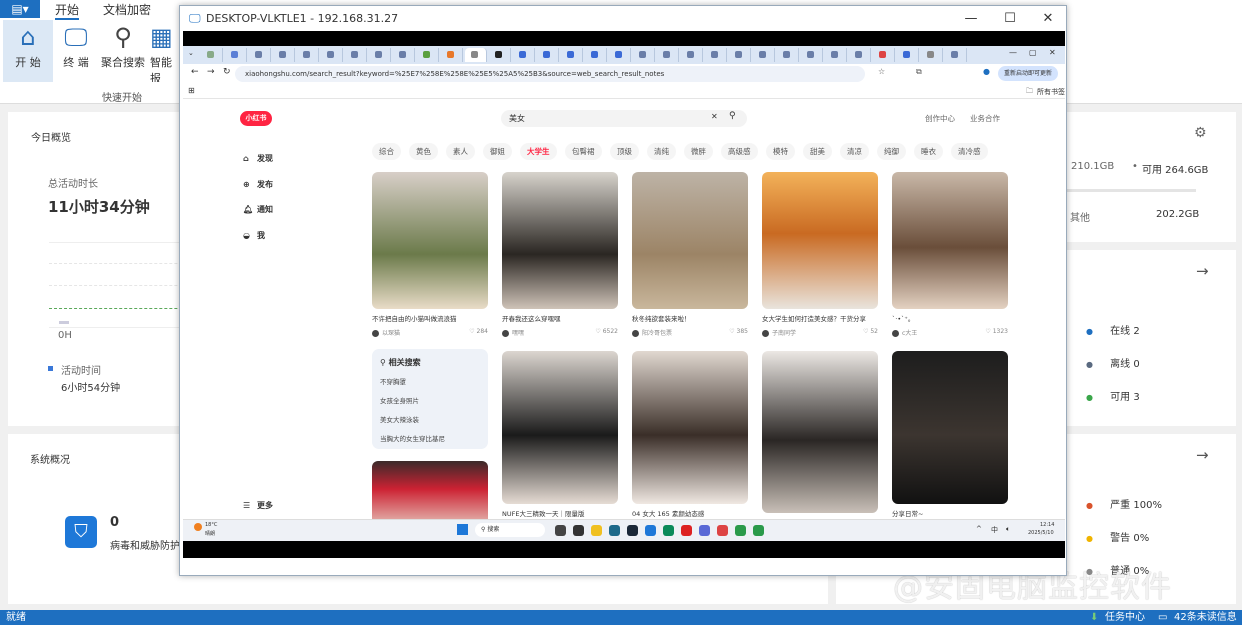  What do you see at coordinates (994, 530) in the screenshot?
I see `ime-indicator: 中` at bounding box center [994, 530].